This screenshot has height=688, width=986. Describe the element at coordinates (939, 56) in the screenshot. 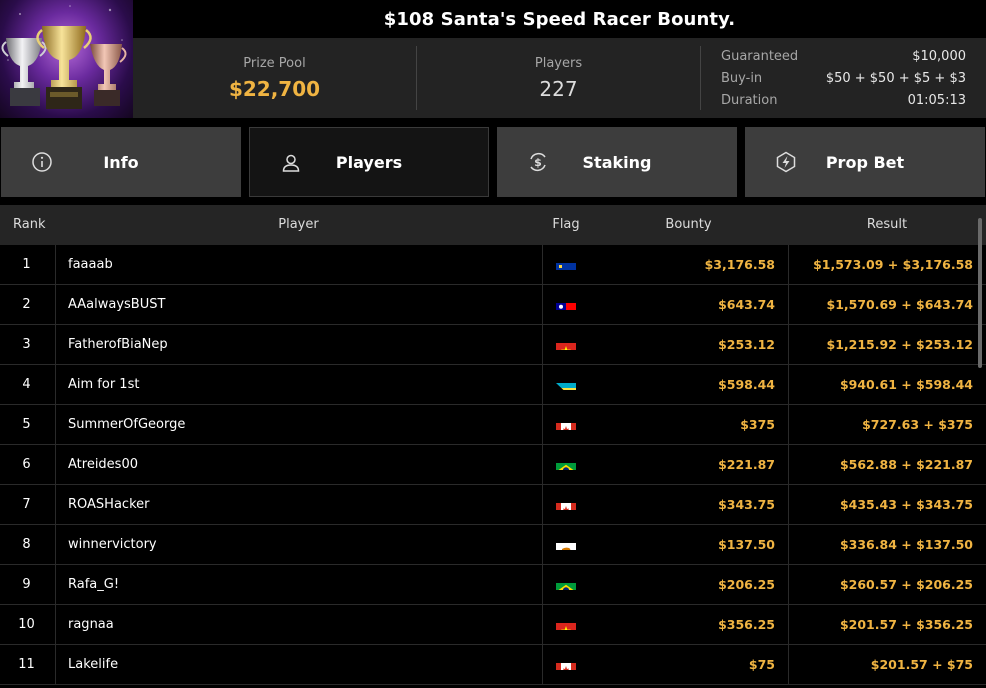

I see `guaranteed-value: $10,000` at that location.